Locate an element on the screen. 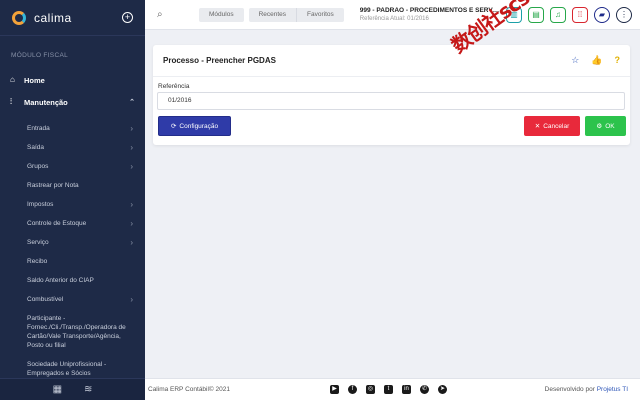 This screenshot has height=400, width=640. sliders-icon: ⫶ is located at coordinates (11, 101).